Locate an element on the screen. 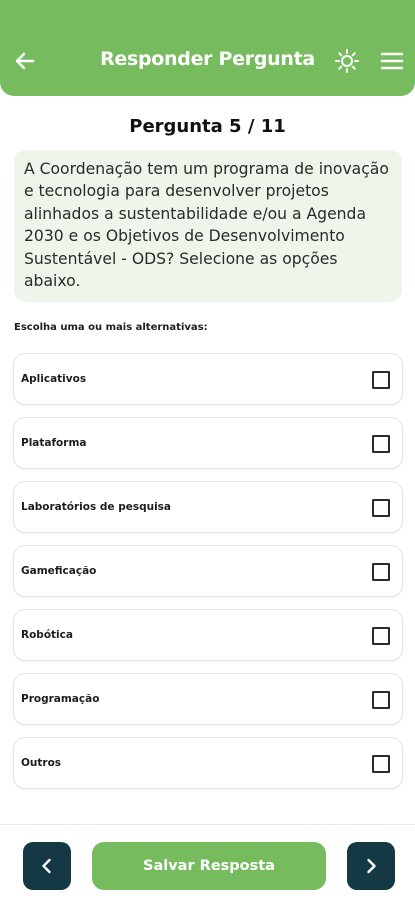 Image resolution: width=415 pixels, height=900 pixels. option-outros: Outros is located at coordinates (208, 763).